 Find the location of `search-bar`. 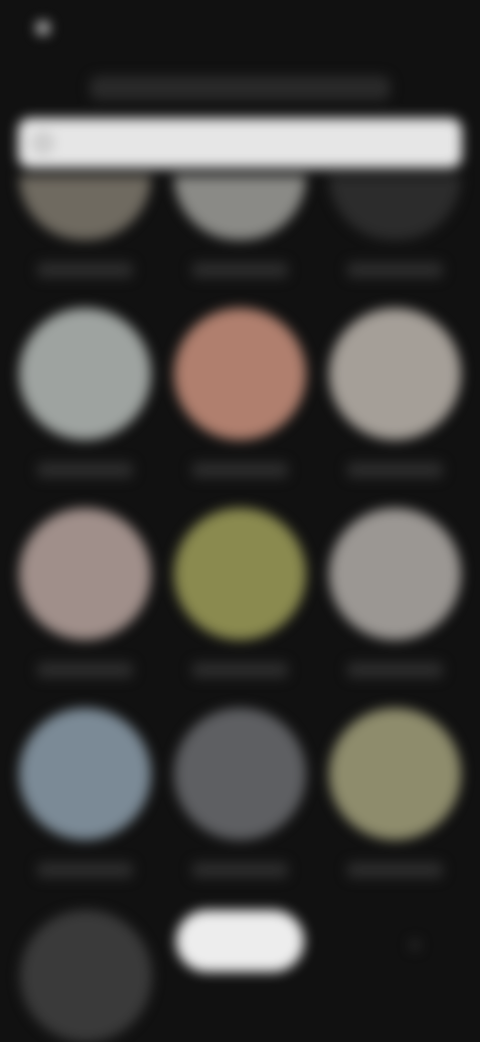

search-bar is located at coordinates (240, 143).